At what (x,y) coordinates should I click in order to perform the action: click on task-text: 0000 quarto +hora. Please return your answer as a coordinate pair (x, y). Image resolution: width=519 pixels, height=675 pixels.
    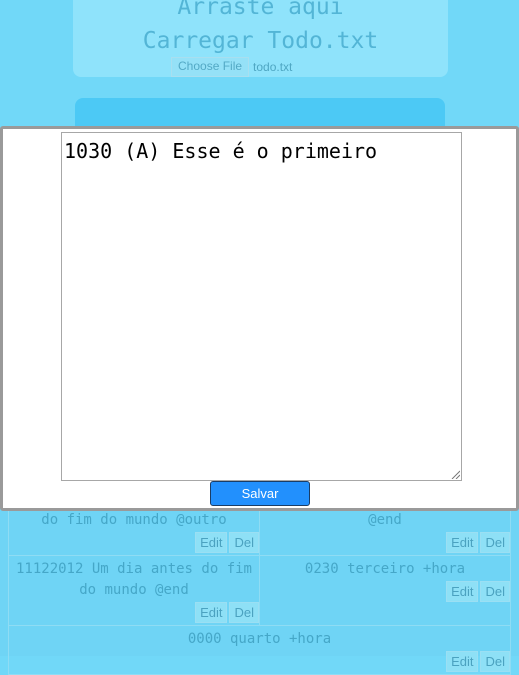
    Looking at the image, I should click on (259, 639).